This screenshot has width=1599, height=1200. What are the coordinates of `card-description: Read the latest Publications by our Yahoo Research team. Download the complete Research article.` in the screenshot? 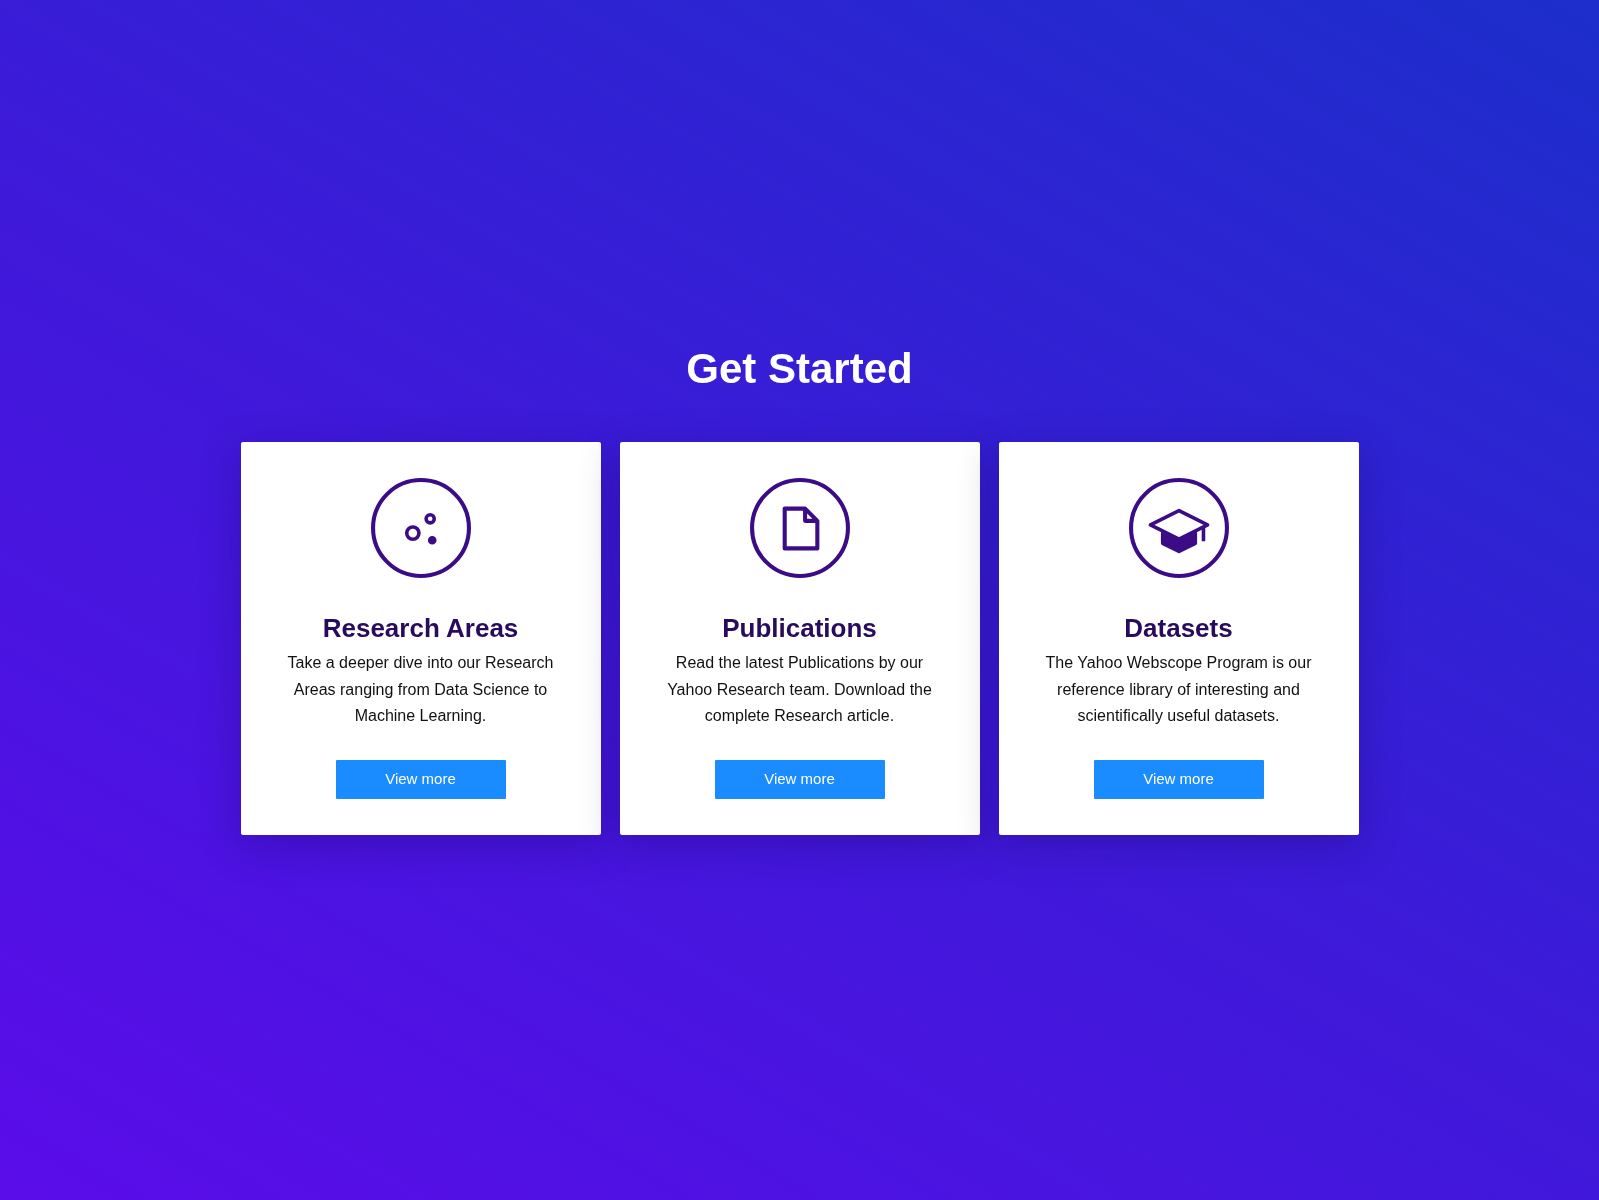 It's located at (799, 689).